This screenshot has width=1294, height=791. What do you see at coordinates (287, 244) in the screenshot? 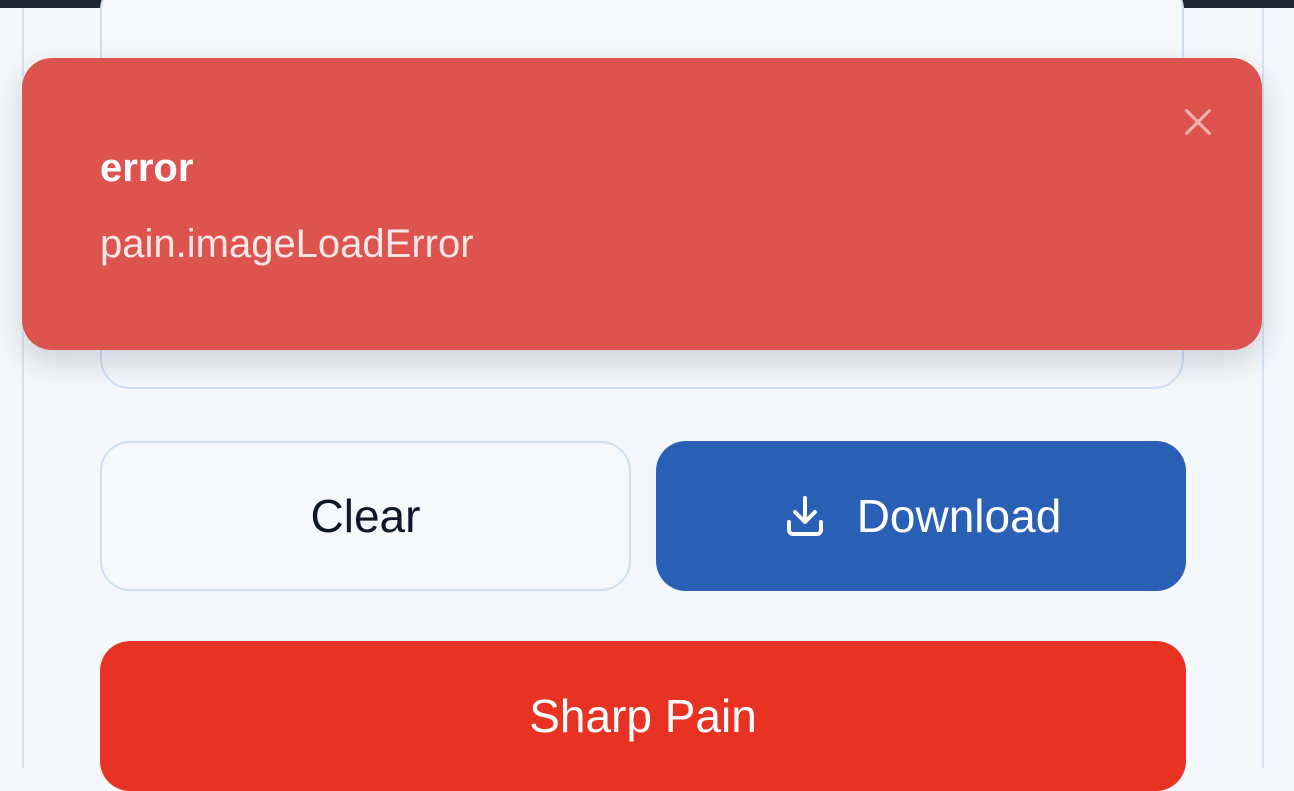
I see `toast-message: pain.imageLoadError` at bounding box center [287, 244].